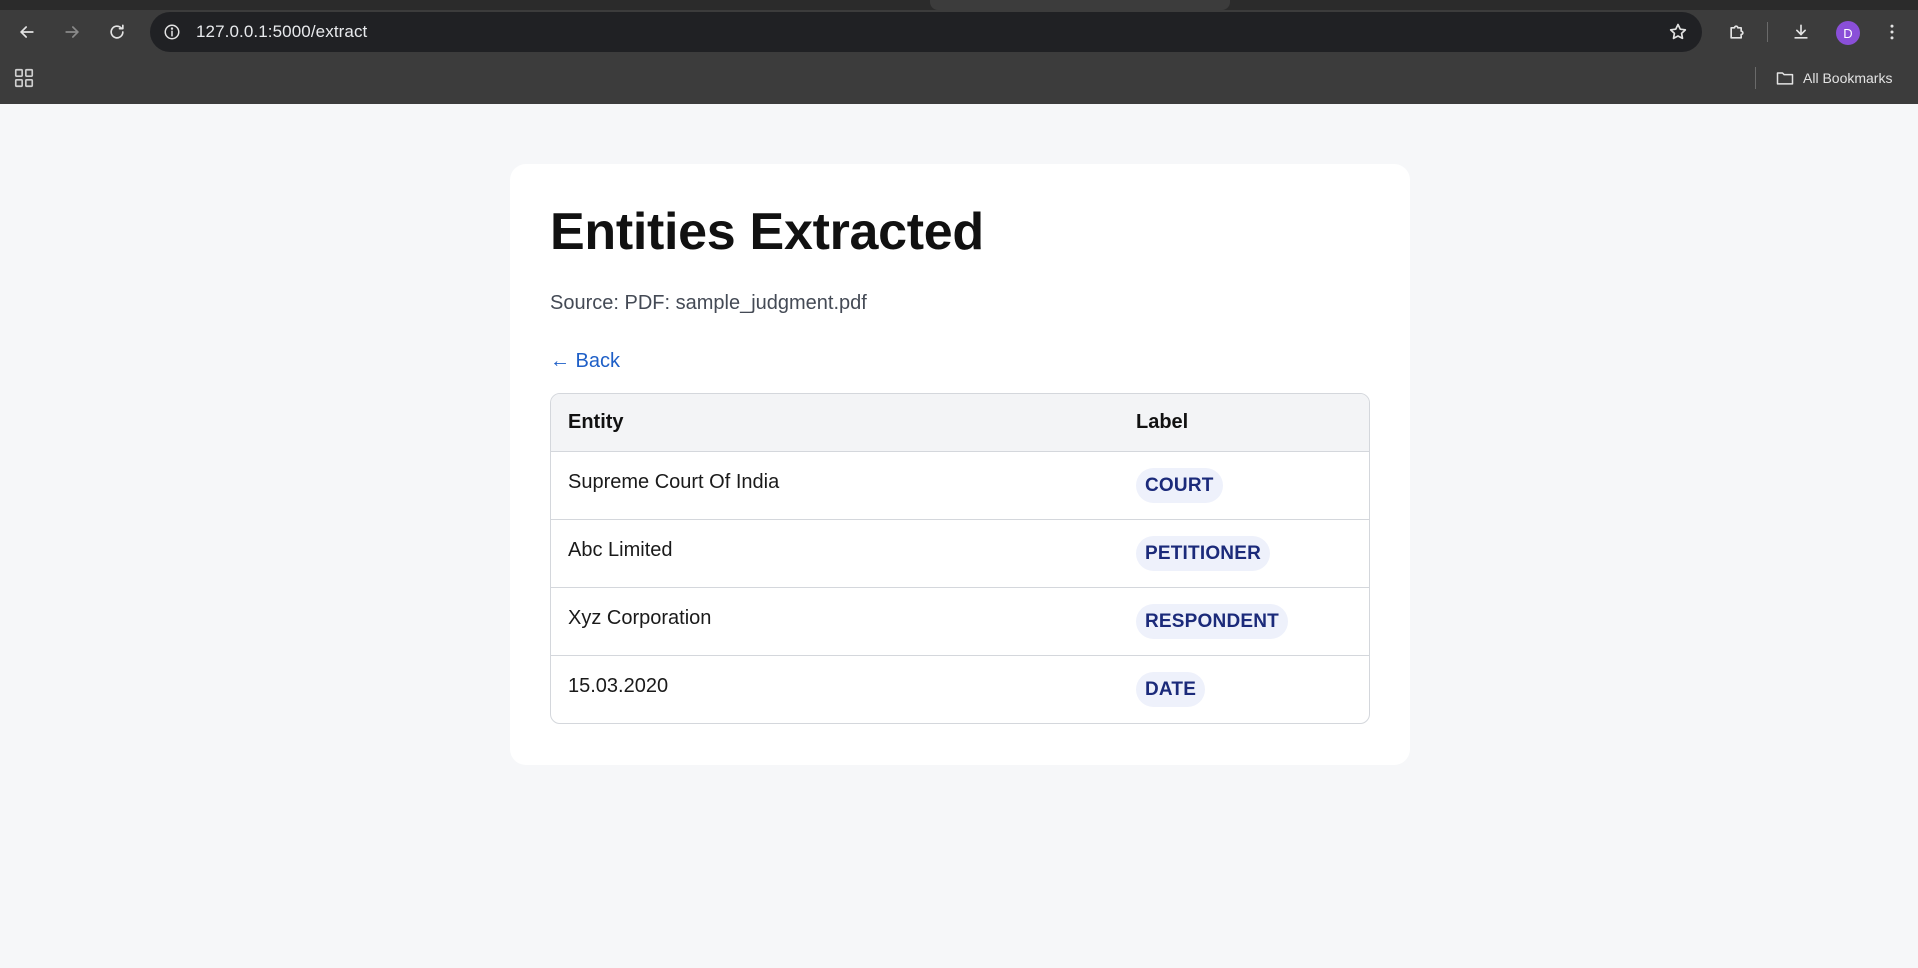  I want to click on entity-cell: Supreme Court Of India, so click(835, 485).